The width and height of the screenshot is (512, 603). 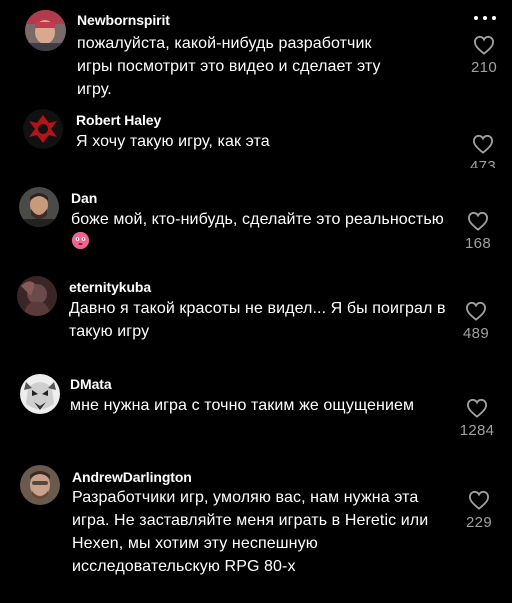 I want to click on like-count: 473, so click(x=483, y=163).